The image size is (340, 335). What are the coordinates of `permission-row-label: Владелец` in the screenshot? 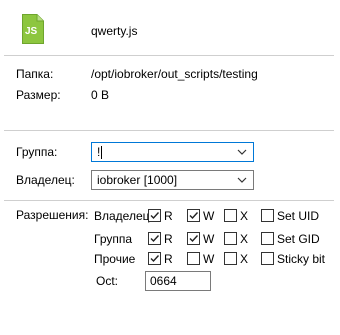 It's located at (122, 216).